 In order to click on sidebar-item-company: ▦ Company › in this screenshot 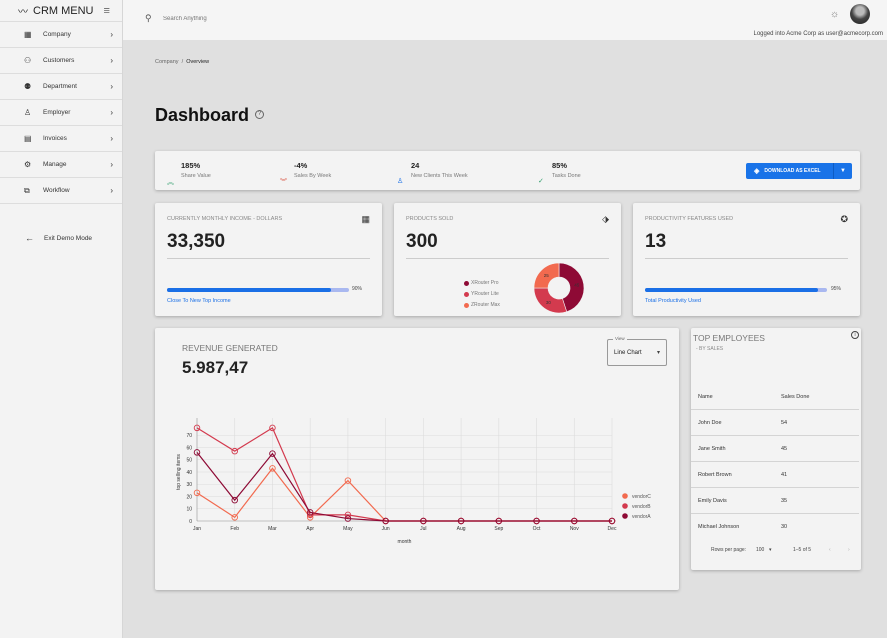, I will do `click(61, 35)`.